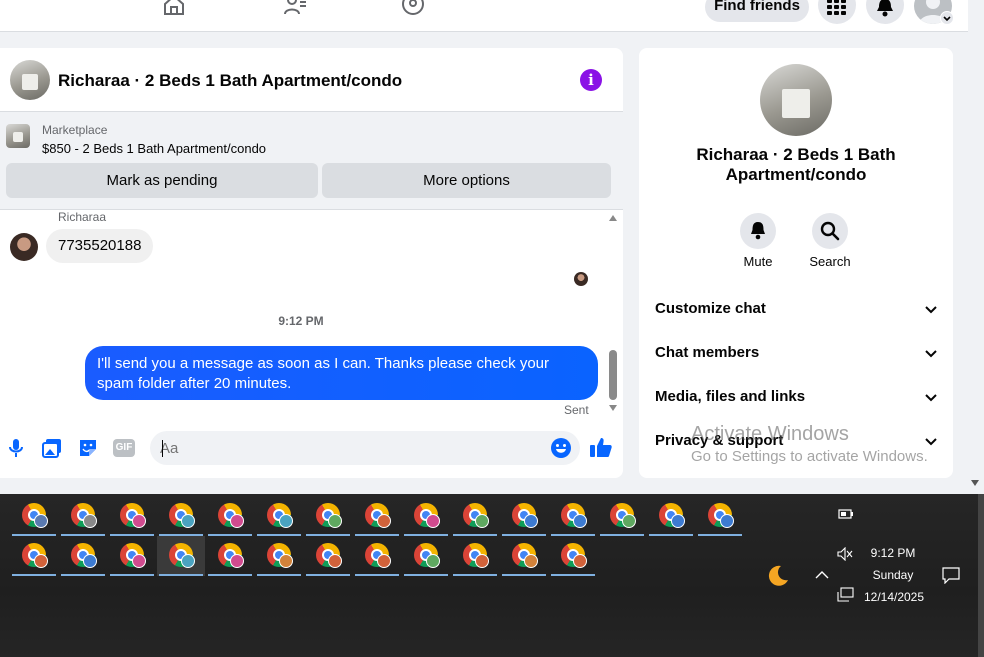  What do you see at coordinates (154, 148) in the screenshot?
I see `listing-price-title: $850 - 2 Beds 1 Bath Apartment/condo` at bounding box center [154, 148].